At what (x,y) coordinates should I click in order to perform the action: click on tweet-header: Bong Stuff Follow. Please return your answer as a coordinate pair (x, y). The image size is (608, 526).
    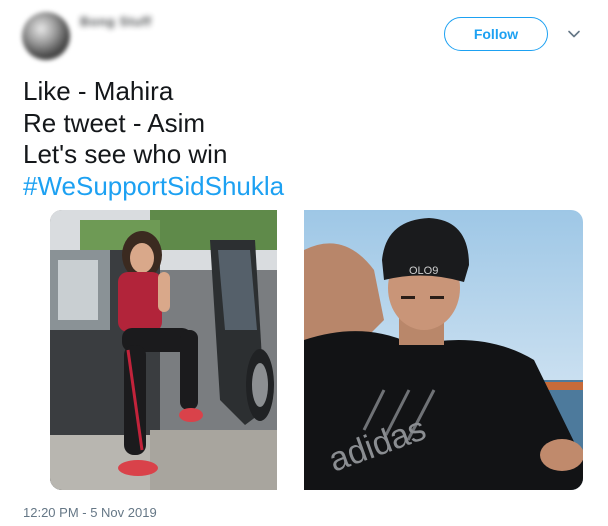
    Looking at the image, I should click on (304, 32).